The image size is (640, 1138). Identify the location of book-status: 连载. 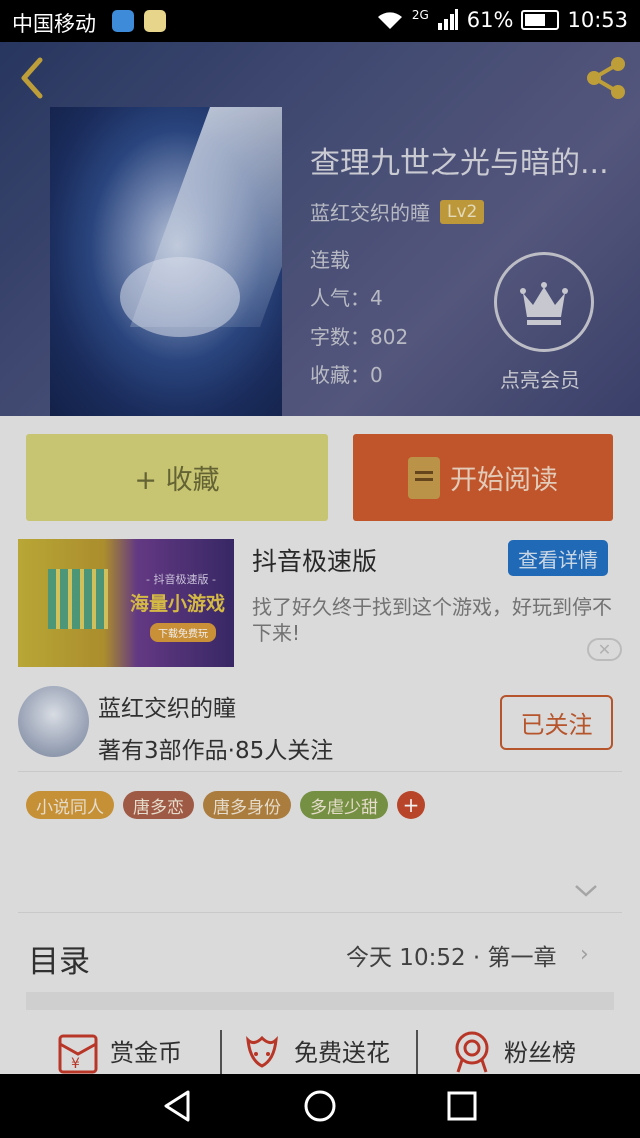
(330, 260).